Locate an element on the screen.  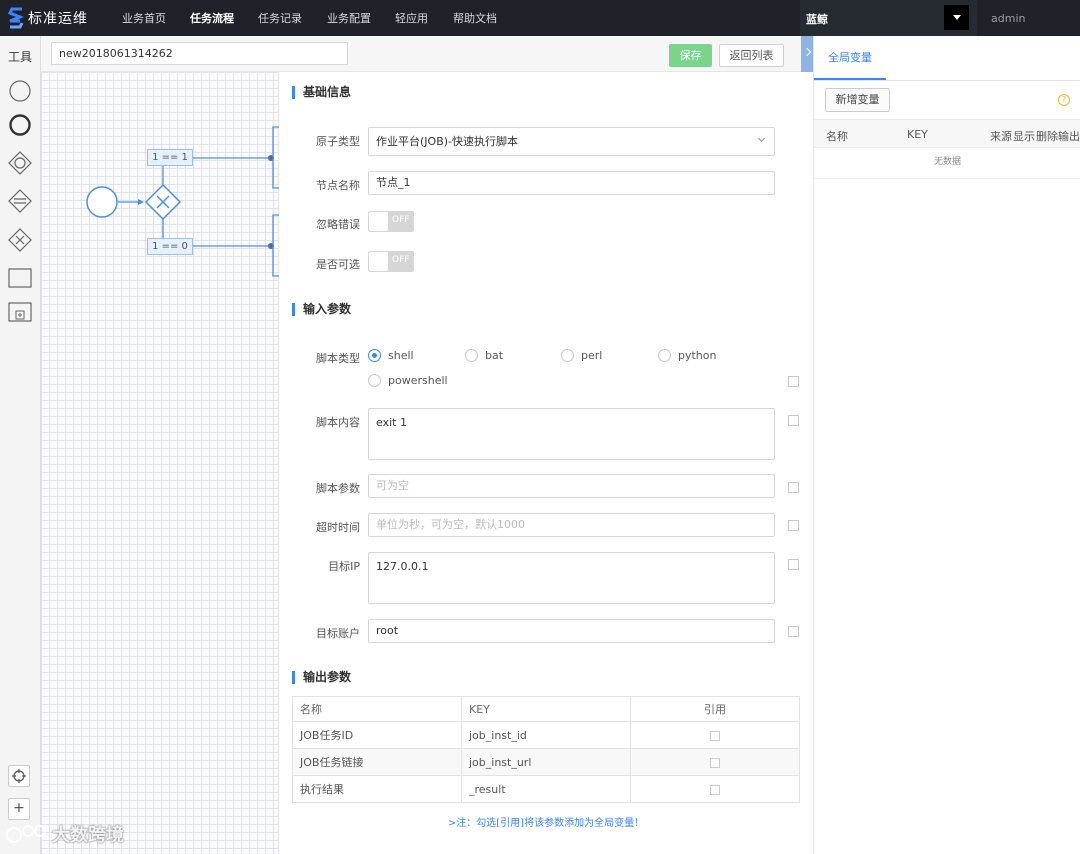
script-type-label: 脚本类型 is located at coordinates (338, 358).